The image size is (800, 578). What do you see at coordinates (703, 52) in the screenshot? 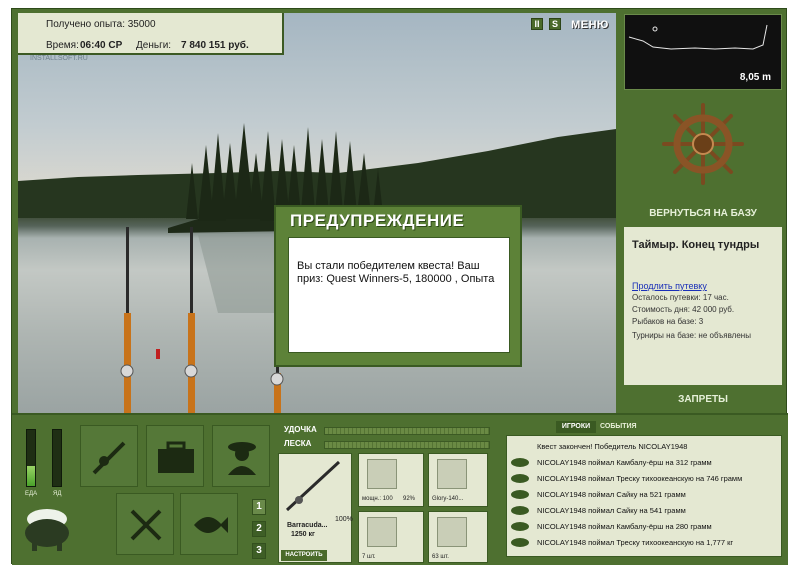
I see `depth-map: 8,05 m` at bounding box center [703, 52].